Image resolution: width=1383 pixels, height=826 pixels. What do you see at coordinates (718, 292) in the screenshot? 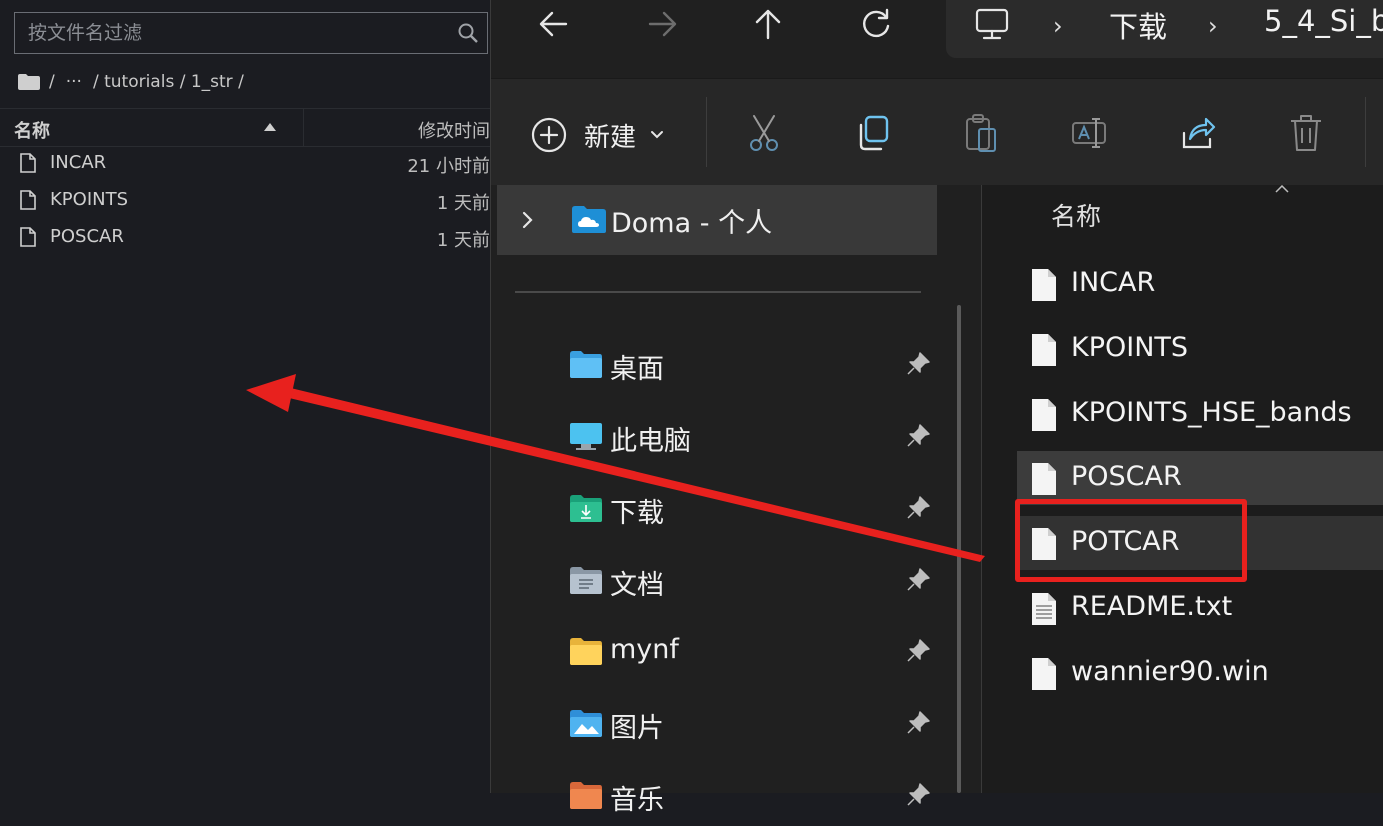
I see `nav-divider` at bounding box center [718, 292].